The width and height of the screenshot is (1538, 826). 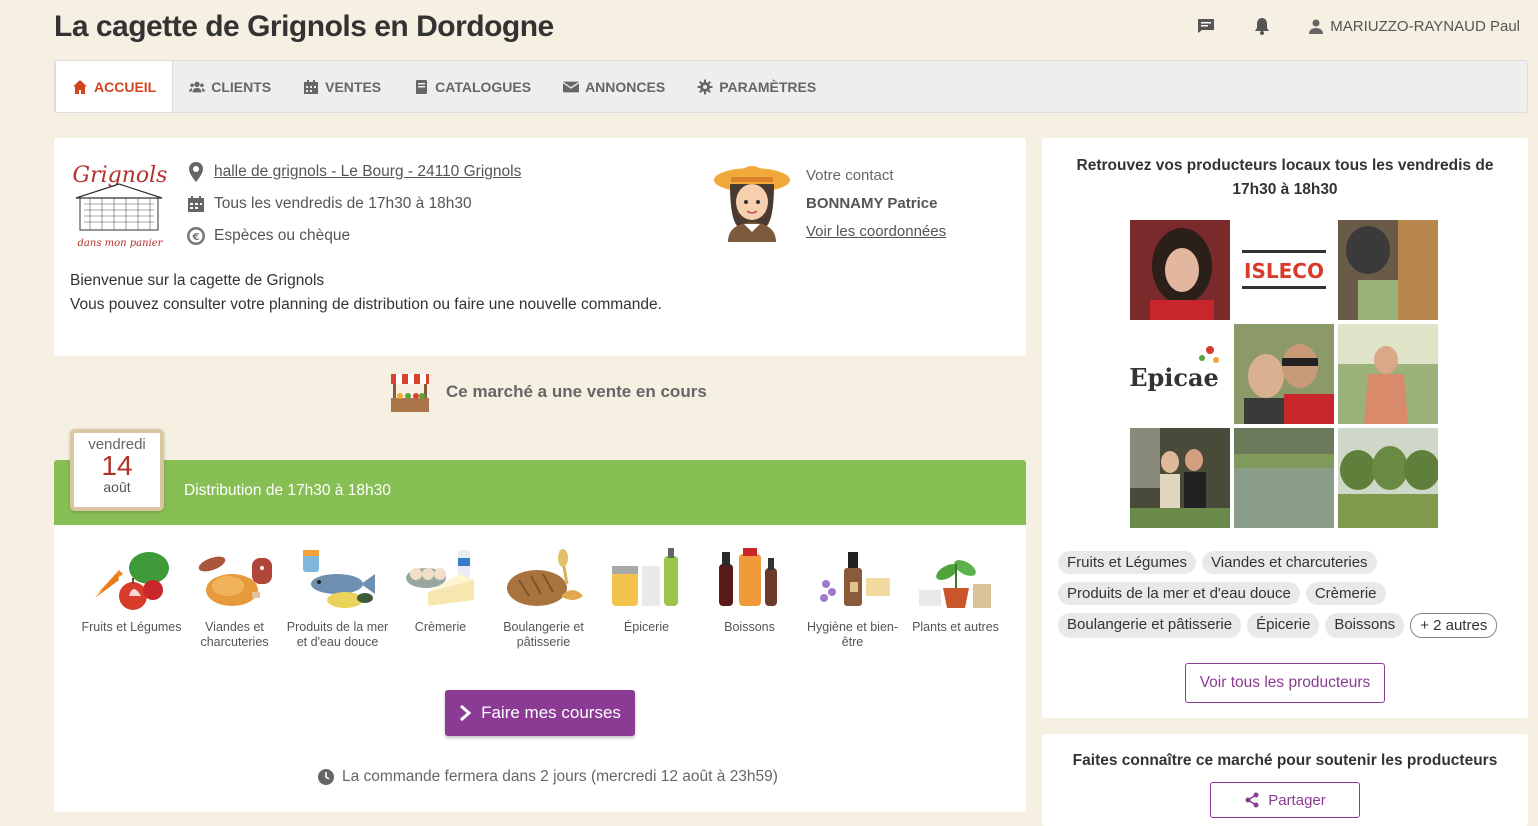 What do you see at coordinates (483, 86) in the screenshot?
I see `tab-label: CATALOGUES` at bounding box center [483, 86].